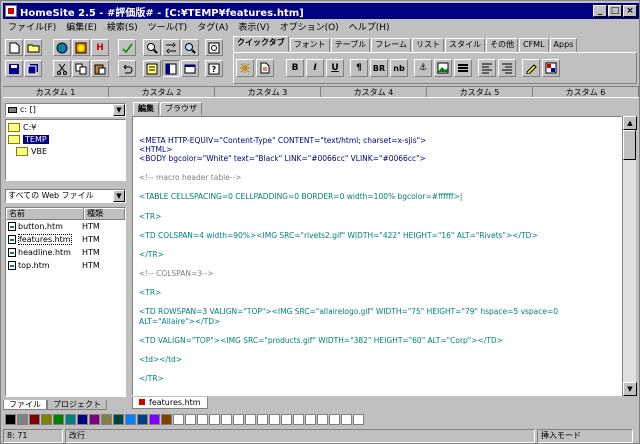  Describe the element at coordinates (81, 47) in the screenshot. I see `image-icon` at that location.